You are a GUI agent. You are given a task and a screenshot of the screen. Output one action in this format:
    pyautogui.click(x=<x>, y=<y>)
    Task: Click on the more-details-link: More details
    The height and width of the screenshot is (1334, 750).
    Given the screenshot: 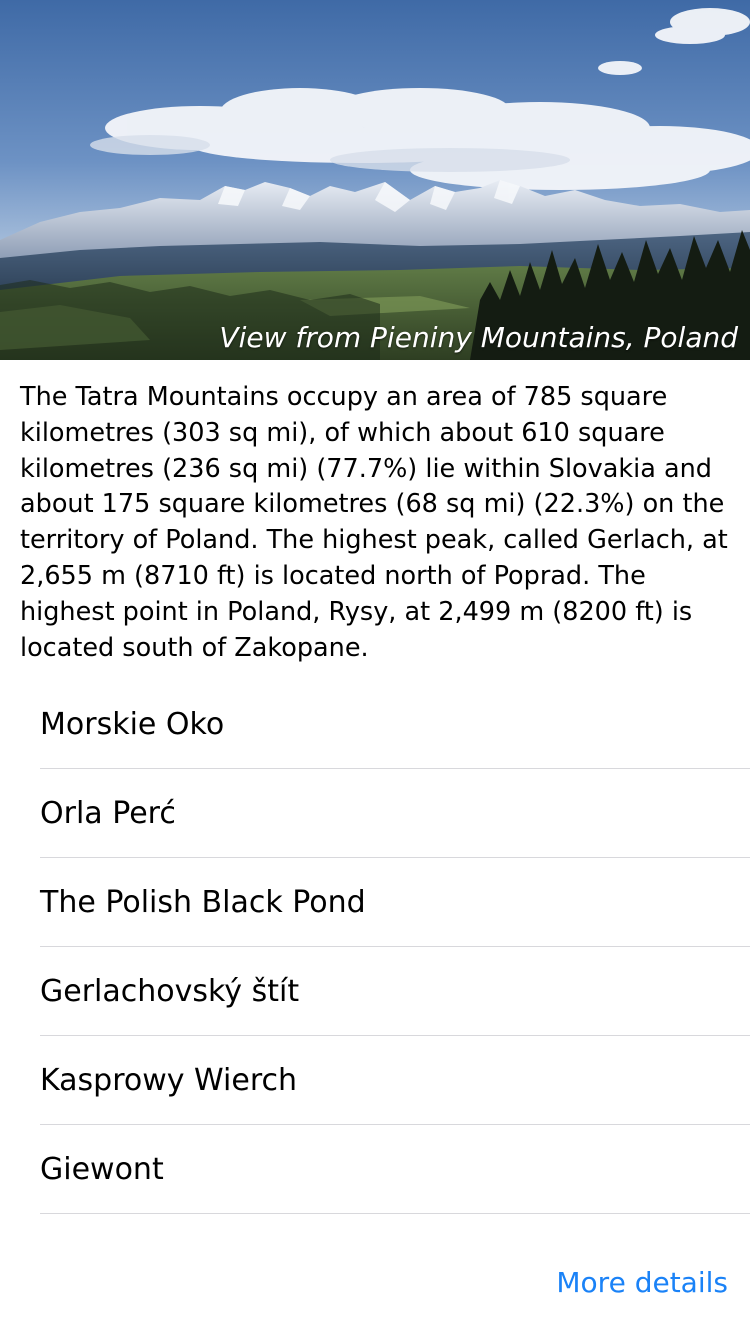 What is the action you would take?
    pyautogui.click(x=642, y=1282)
    